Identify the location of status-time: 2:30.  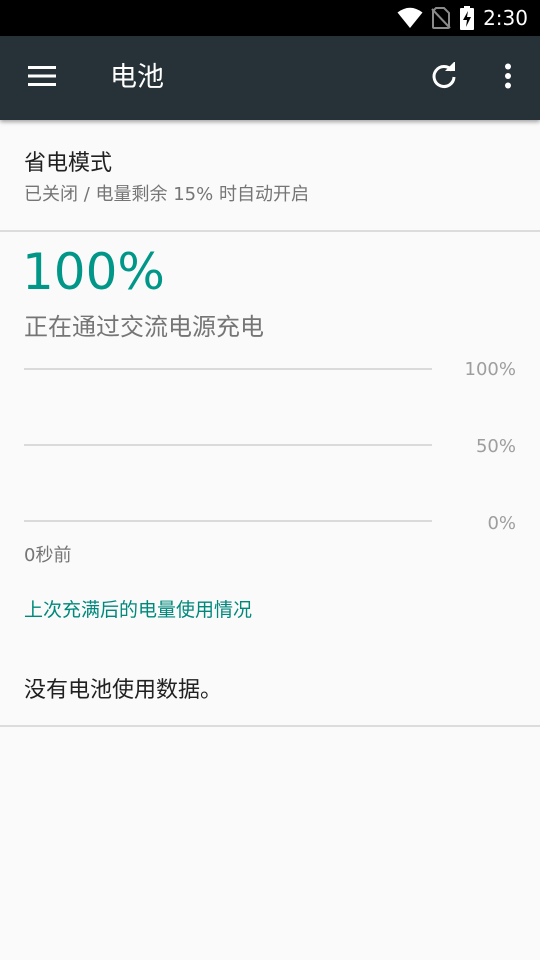
(505, 18).